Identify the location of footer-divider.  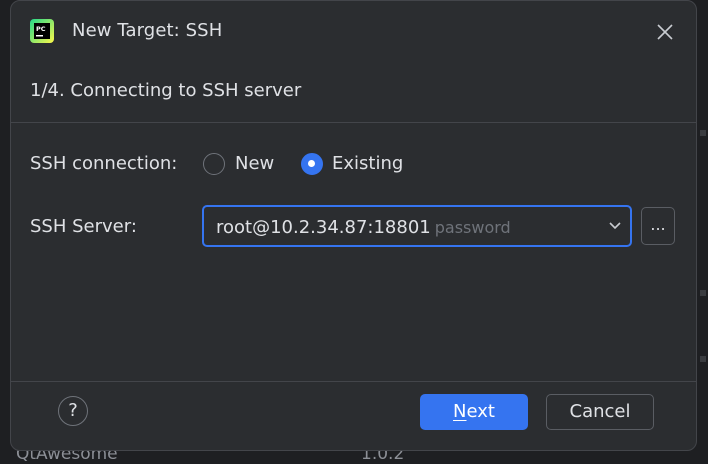
(353, 381).